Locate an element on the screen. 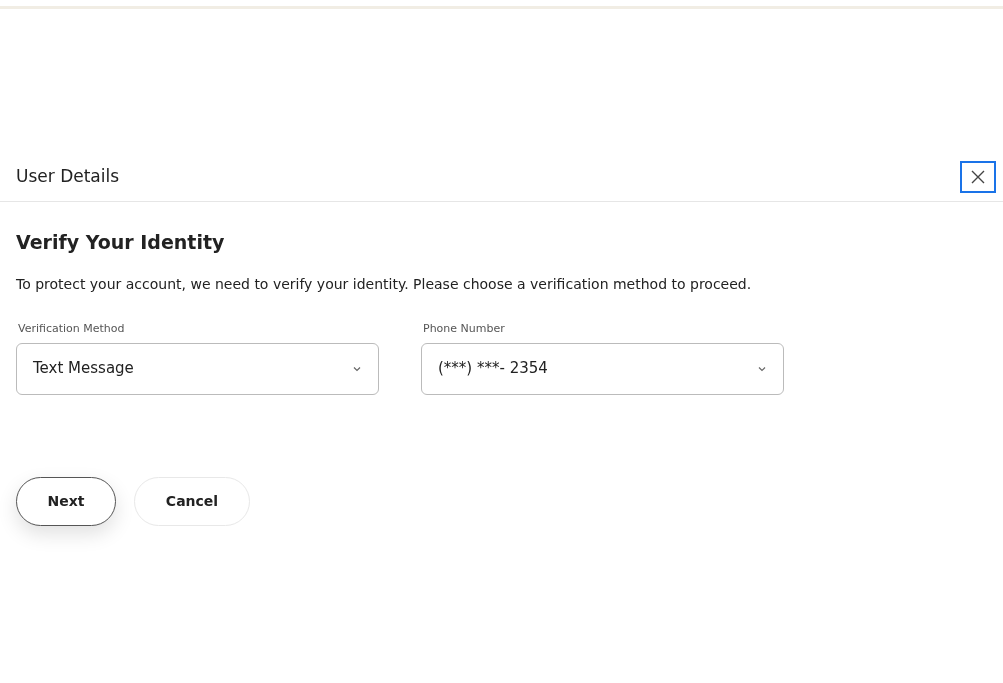 Image resolution: width=1003 pixels, height=683 pixels. field-label: Phone Number is located at coordinates (464, 329).